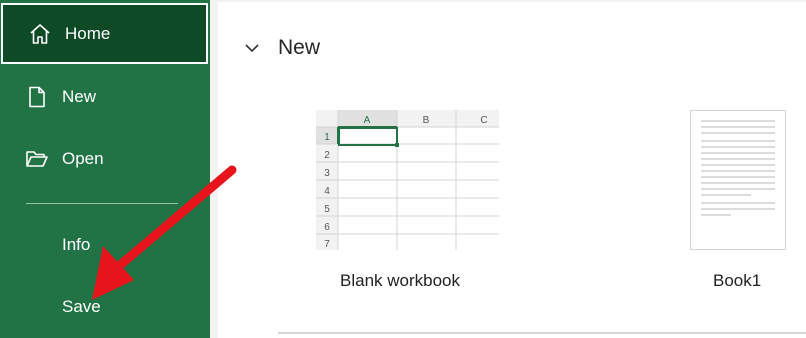 The height and width of the screenshot is (338, 806). What do you see at coordinates (105, 245) in the screenshot?
I see `sidebar-item-info: Info` at bounding box center [105, 245].